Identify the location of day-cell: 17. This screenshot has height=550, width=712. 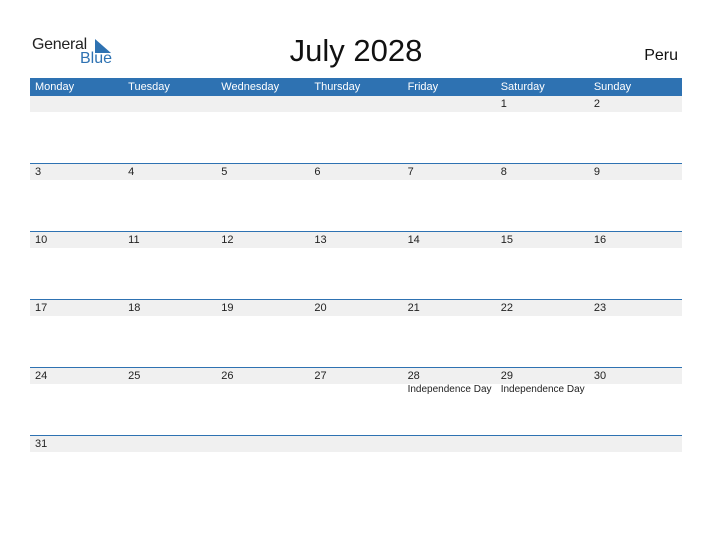
(76, 330).